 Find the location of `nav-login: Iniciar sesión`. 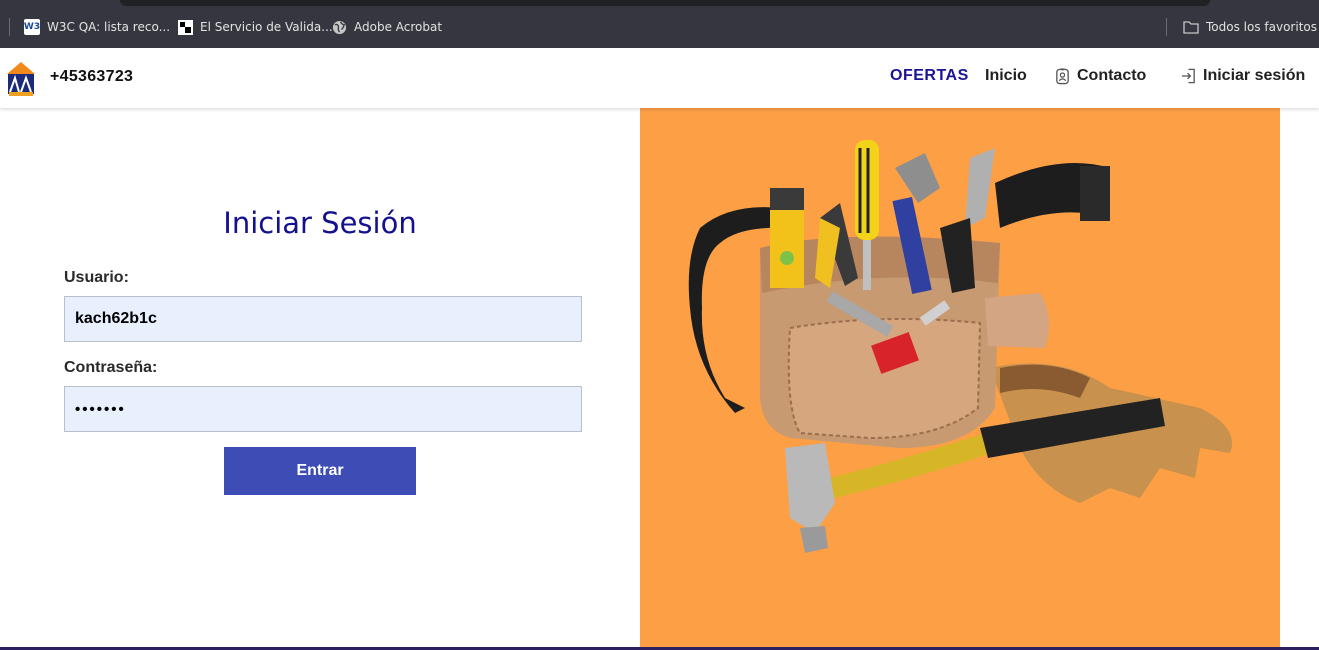

nav-login: Iniciar sesión is located at coordinates (1242, 76).